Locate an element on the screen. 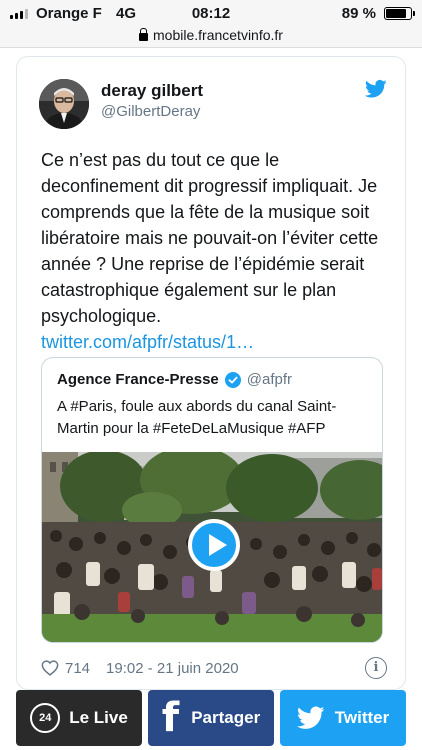 The image size is (422, 750). battery-level is located at coordinates (396, 13).